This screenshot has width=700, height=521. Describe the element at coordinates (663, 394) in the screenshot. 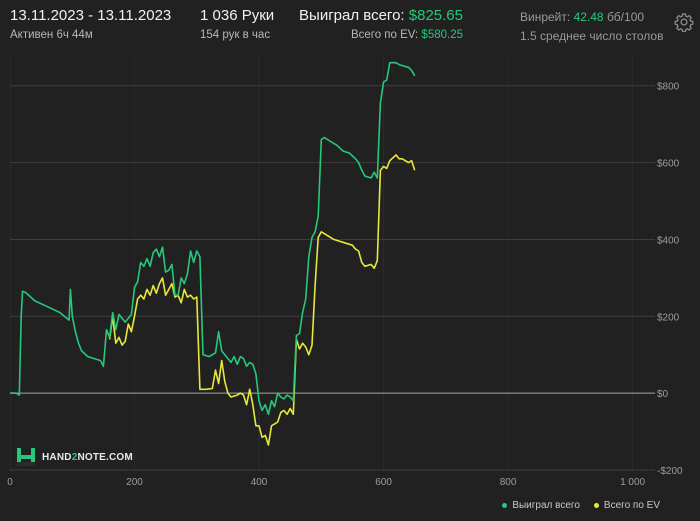

I see `y-tick-label: $0` at that location.